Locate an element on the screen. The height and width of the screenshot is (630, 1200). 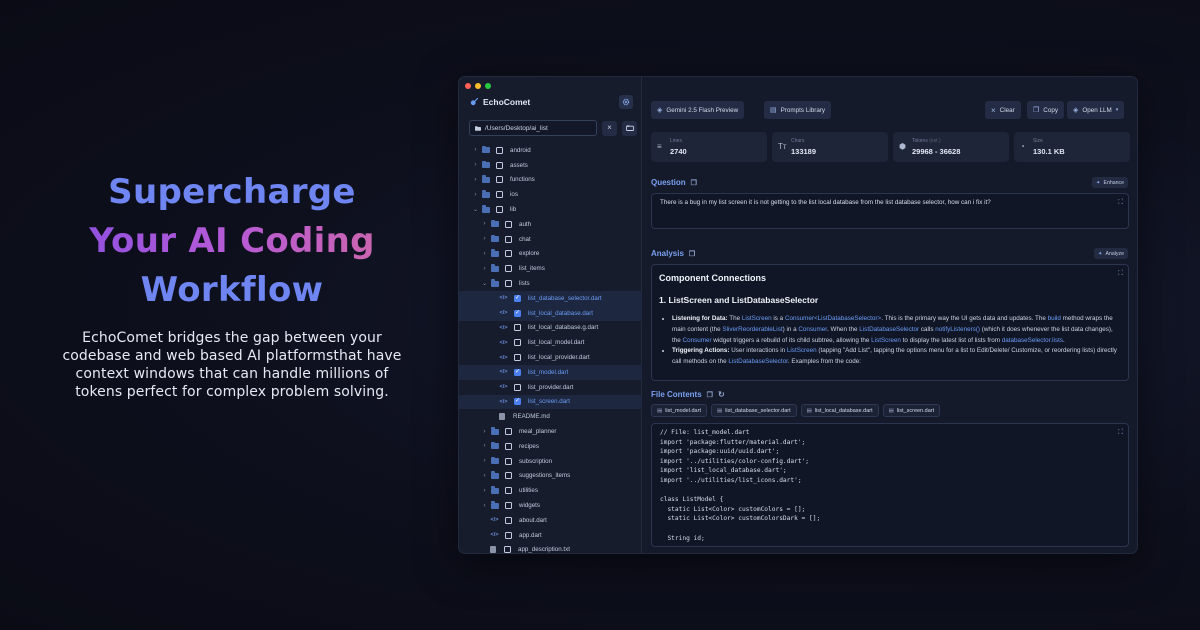
tree-item: </> app.dart is located at coordinates (550, 535).